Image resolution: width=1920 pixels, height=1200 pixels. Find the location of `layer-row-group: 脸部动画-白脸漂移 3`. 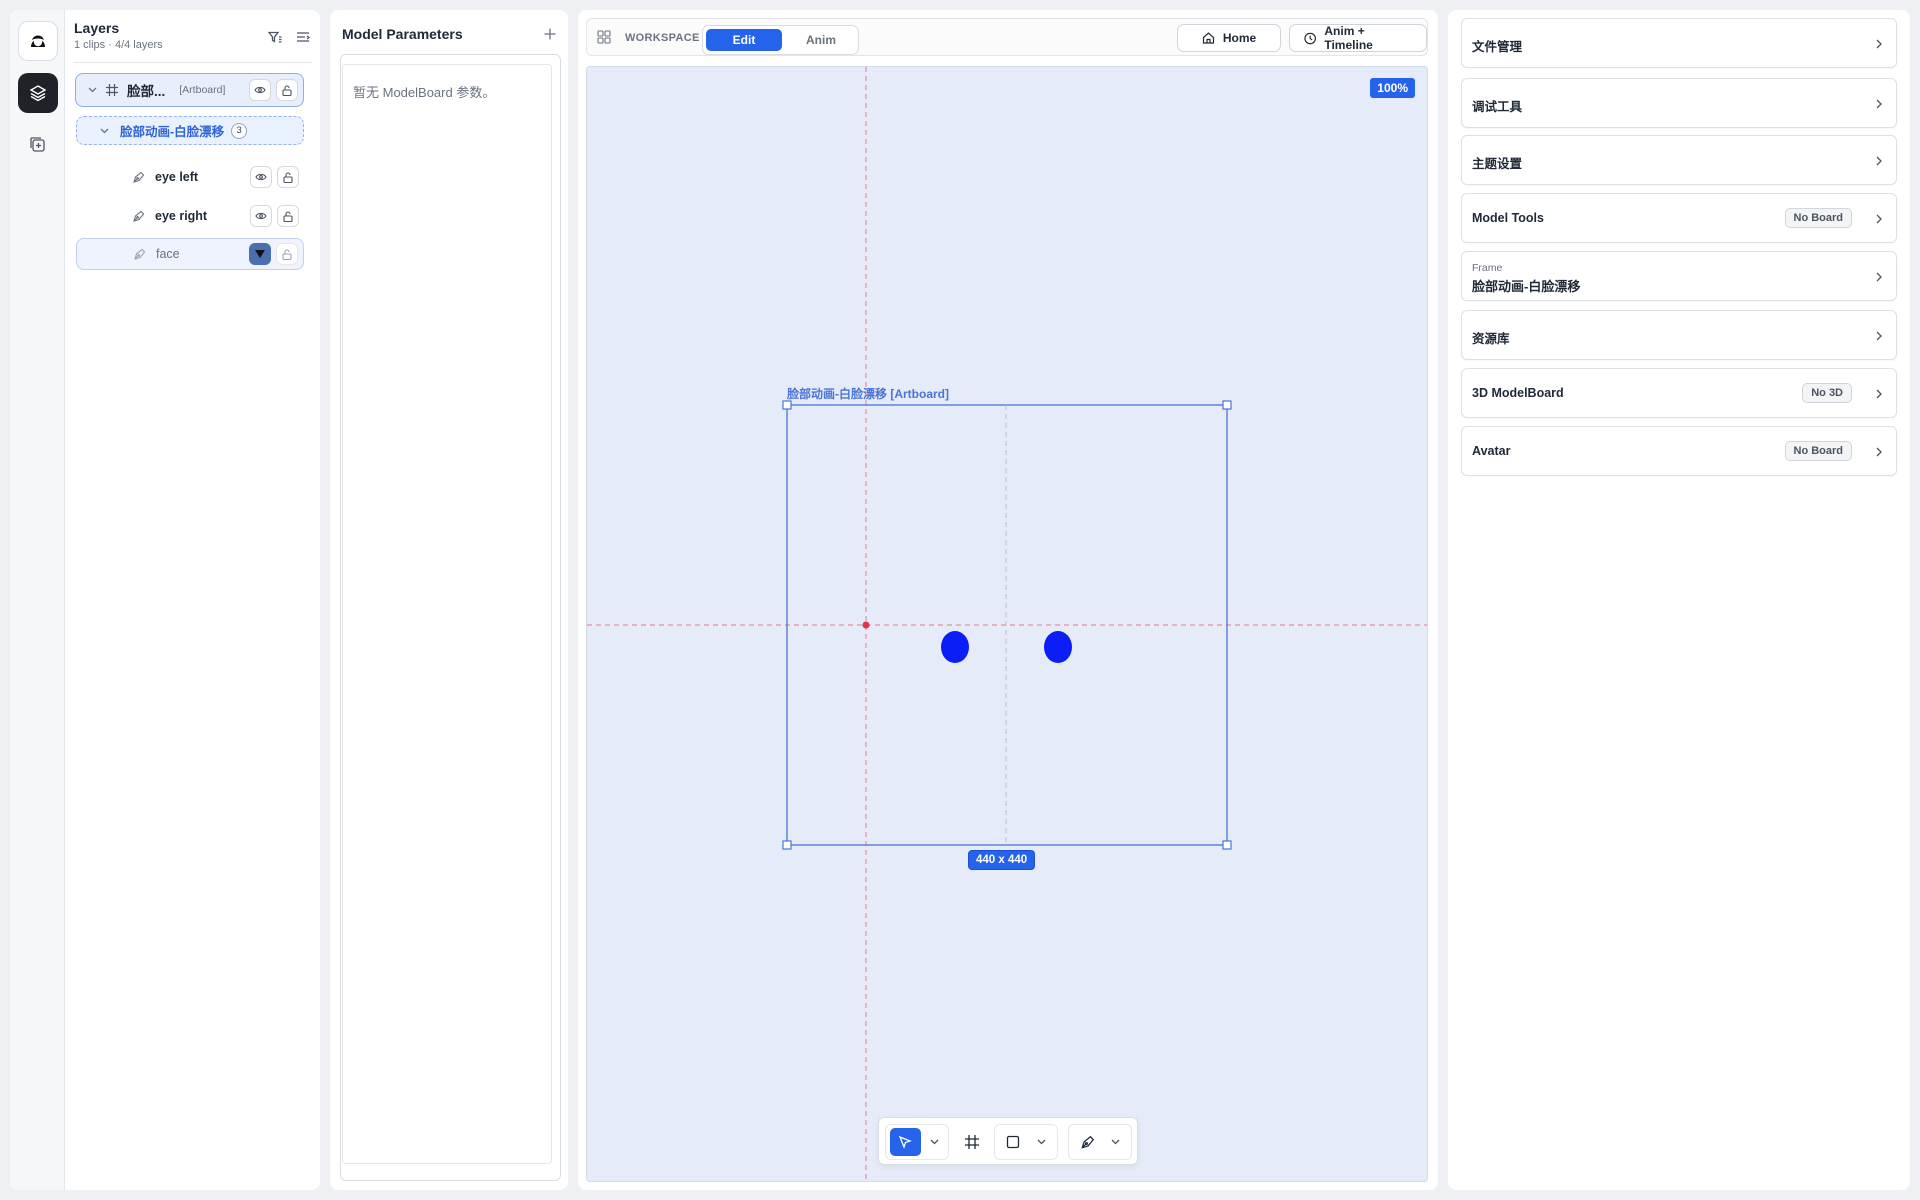

layer-row-group: 脸部动画-白脸漂移 3 is located at coordinates (190, 130).